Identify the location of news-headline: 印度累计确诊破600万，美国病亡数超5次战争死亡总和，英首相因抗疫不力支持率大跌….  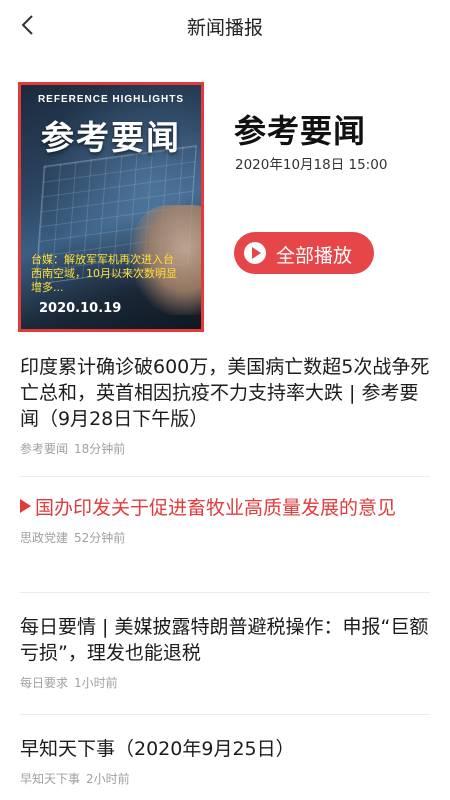
(225, 393).